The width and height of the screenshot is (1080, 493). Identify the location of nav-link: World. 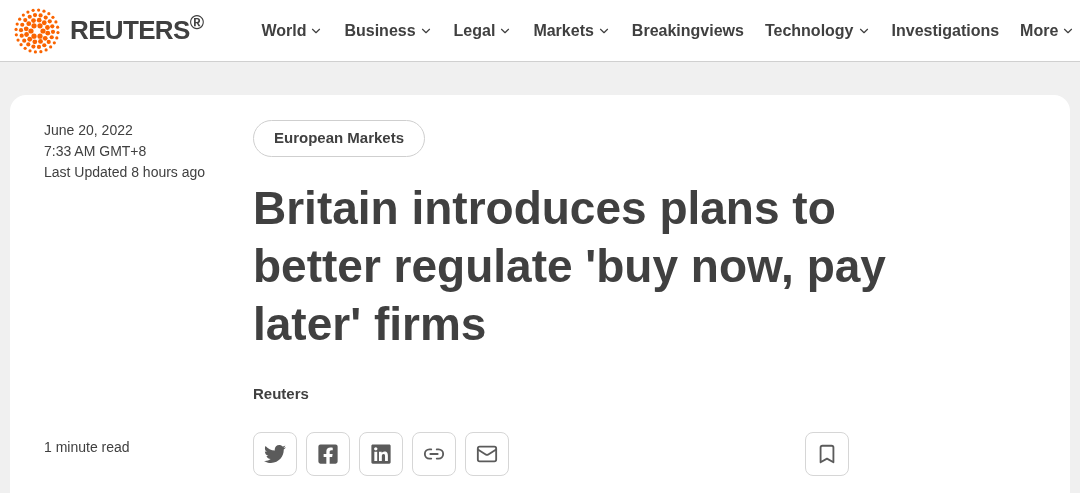
(292, 30).